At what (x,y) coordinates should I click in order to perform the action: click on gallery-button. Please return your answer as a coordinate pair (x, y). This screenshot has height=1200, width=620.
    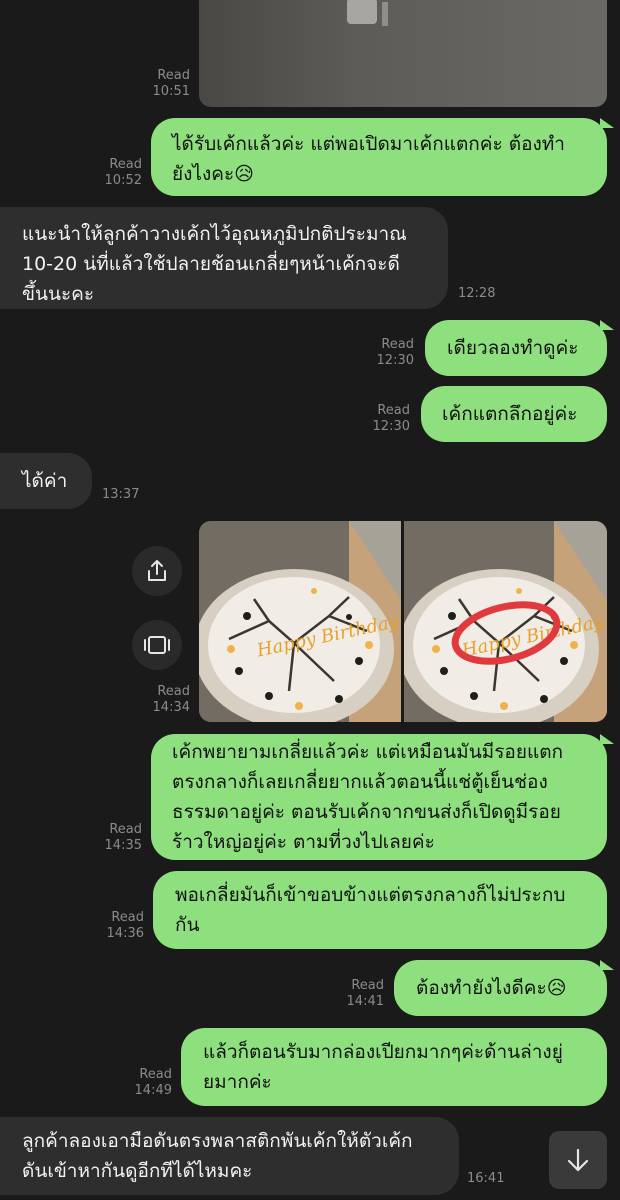
    Looking at the image, I should click on (157, 645).